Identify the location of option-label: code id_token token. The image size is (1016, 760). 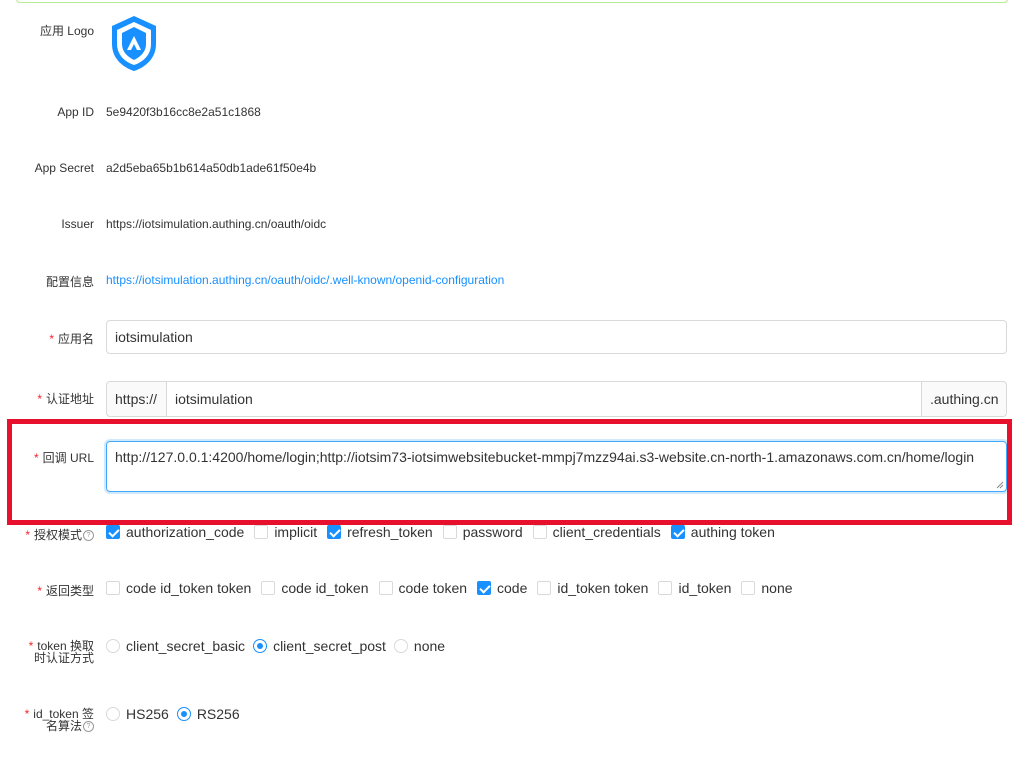
(189, 588).